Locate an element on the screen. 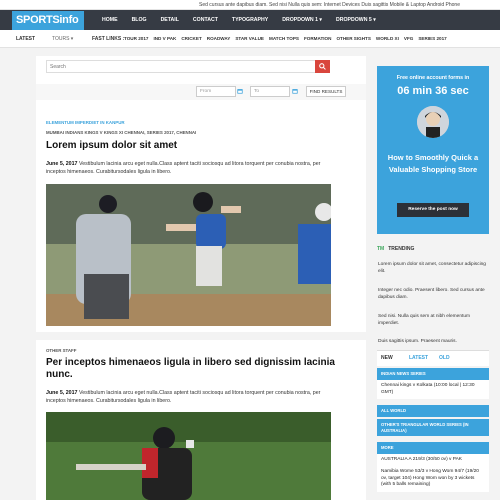 This screenshot has height=500, width=500. fast-link: STAR VALUE is located at coordinates (249, 38).